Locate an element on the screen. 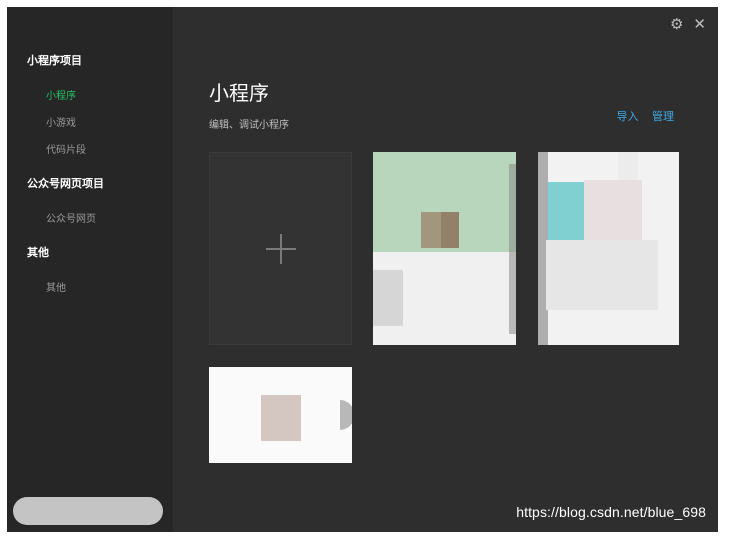 Image resolution: width=729 pixels, height=538 pixels. page-subtitle: 编辑、调试小程序 is located at coordinates (249, 125).